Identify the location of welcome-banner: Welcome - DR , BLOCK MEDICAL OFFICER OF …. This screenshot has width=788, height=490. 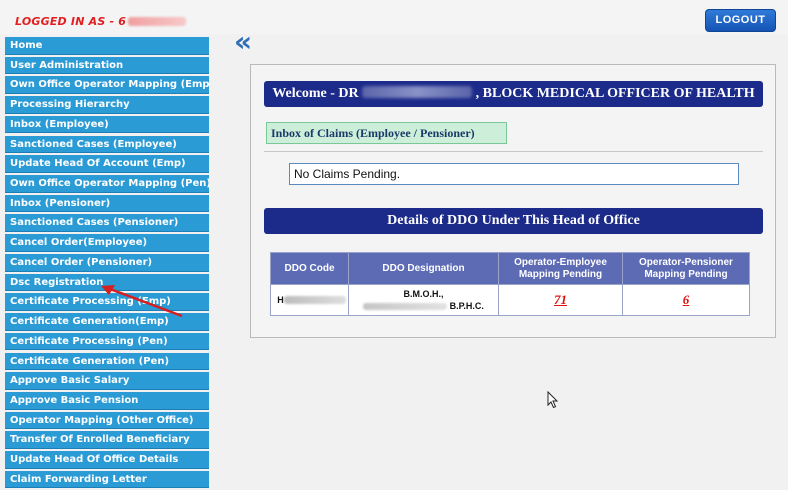
(513, 94).